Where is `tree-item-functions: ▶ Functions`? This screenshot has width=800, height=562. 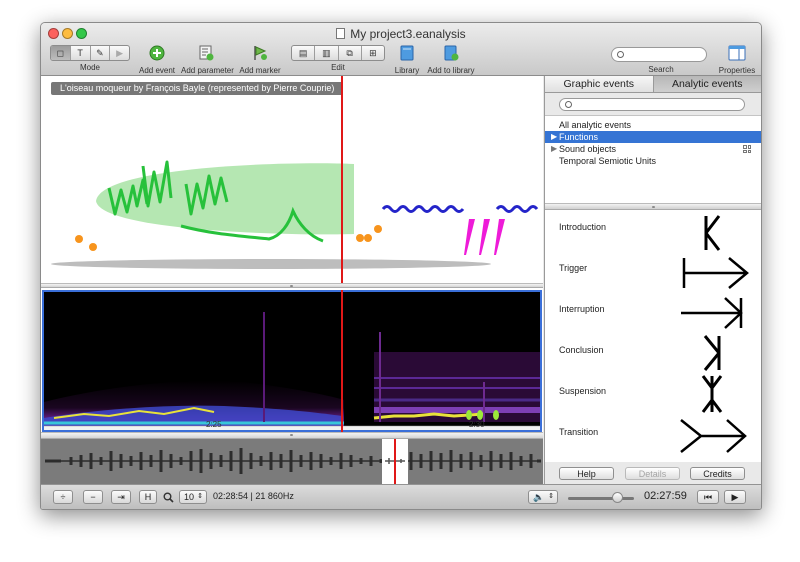 tree-item-functions: ▶ Functions is located at coordinates (653, 137).